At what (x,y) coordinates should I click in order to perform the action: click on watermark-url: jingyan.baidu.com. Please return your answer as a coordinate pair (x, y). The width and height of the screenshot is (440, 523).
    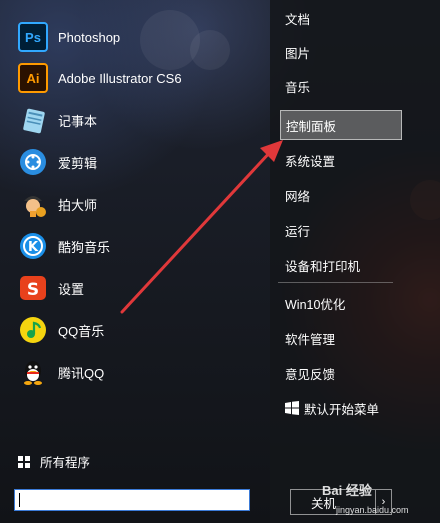
    Looking at the image, I should click on (372, 510).